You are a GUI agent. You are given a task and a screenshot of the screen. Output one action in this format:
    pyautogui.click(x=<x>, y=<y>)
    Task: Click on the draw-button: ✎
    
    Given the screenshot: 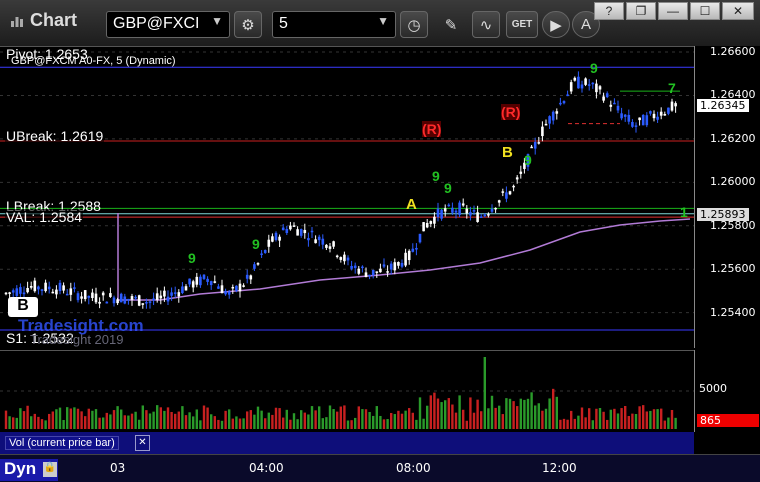 What is the action you would take?
    pyautogui.click(x=451, y=24)
    